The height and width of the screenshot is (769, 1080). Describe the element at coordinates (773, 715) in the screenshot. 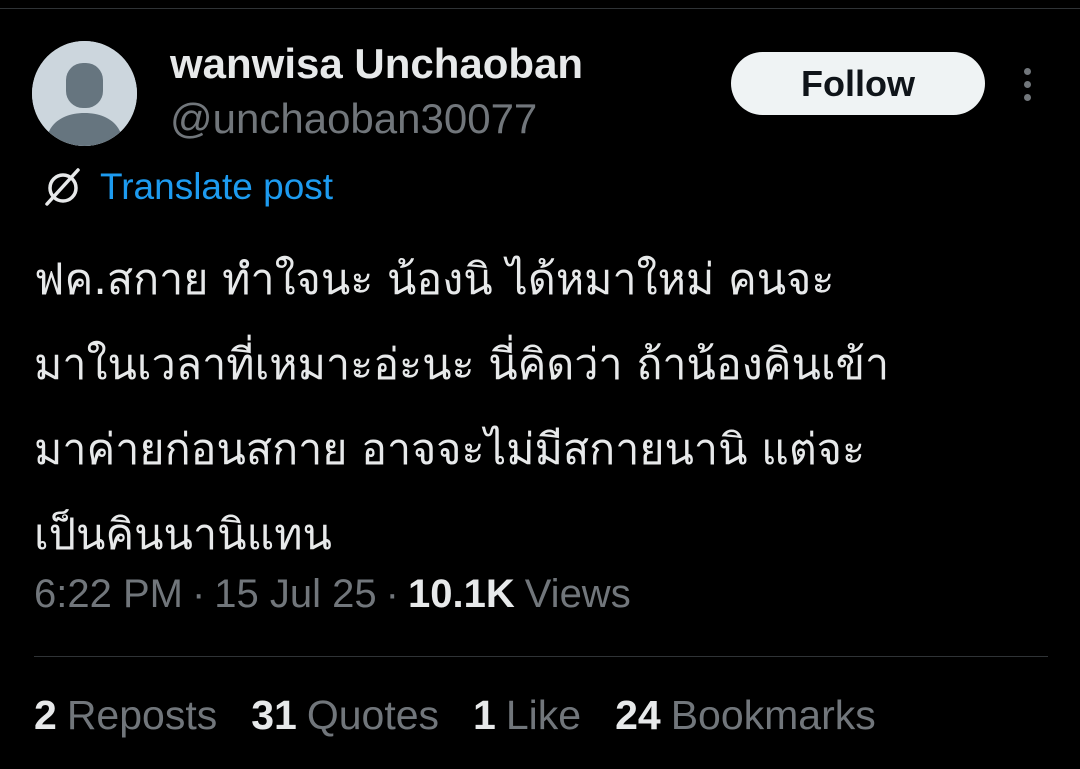

I see `bookmarks-label: Bookmarks` at that location.